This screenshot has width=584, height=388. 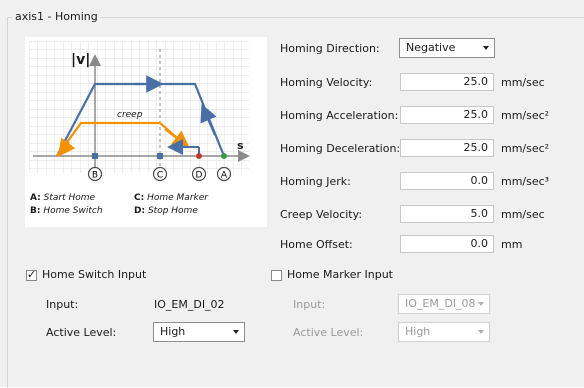 I want to click on home-marker-level-select: High, so click(x=444, y=332).